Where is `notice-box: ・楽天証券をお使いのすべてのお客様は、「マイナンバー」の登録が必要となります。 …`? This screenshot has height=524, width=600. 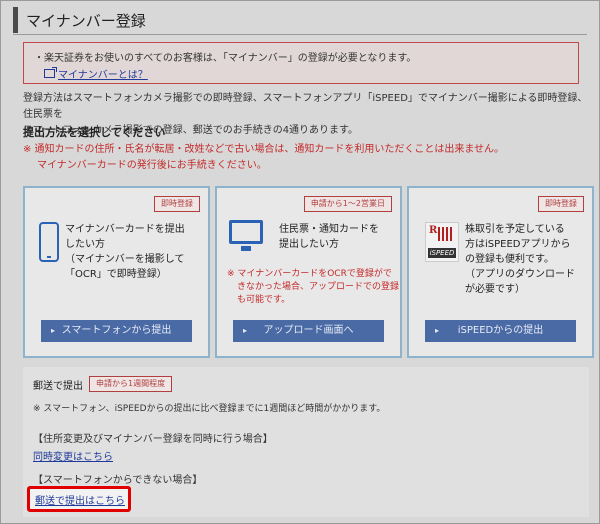 notice-box: ・楽天証券をお使いのすべてのお客様は、「マイナンバー」の登録が必要となります。 … is located at coordinates (301, 63).